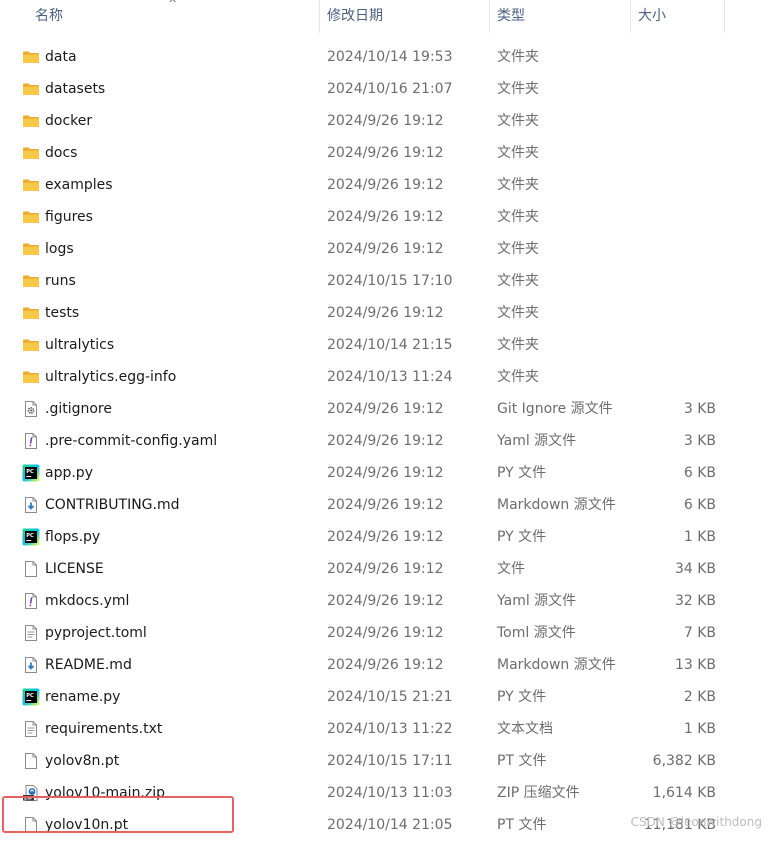 Image resolution: width=784 pixels, height=841 pixels. Describe the element at coordinates (75, 89) in the screenshot. I see `file-name: datasets` at that location.